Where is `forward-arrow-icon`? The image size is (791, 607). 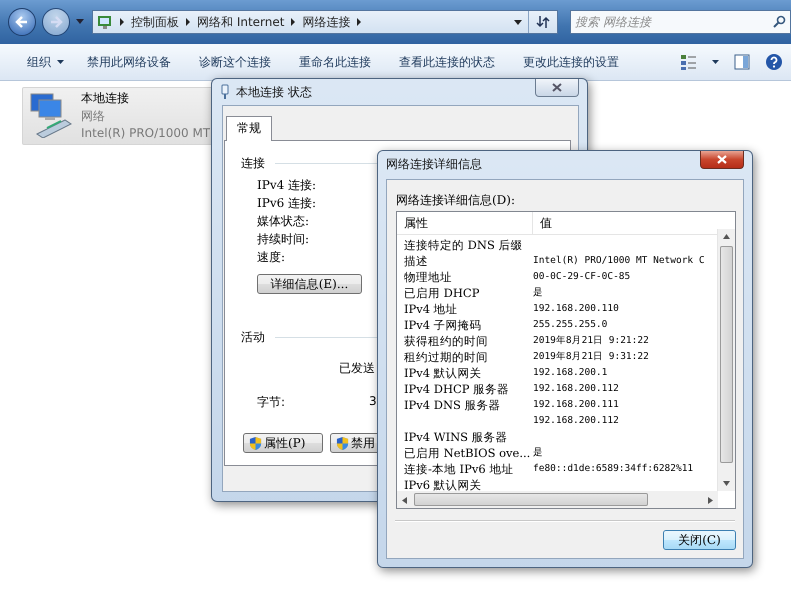 forward-arrow-icon is located at coordinates (56, 22).